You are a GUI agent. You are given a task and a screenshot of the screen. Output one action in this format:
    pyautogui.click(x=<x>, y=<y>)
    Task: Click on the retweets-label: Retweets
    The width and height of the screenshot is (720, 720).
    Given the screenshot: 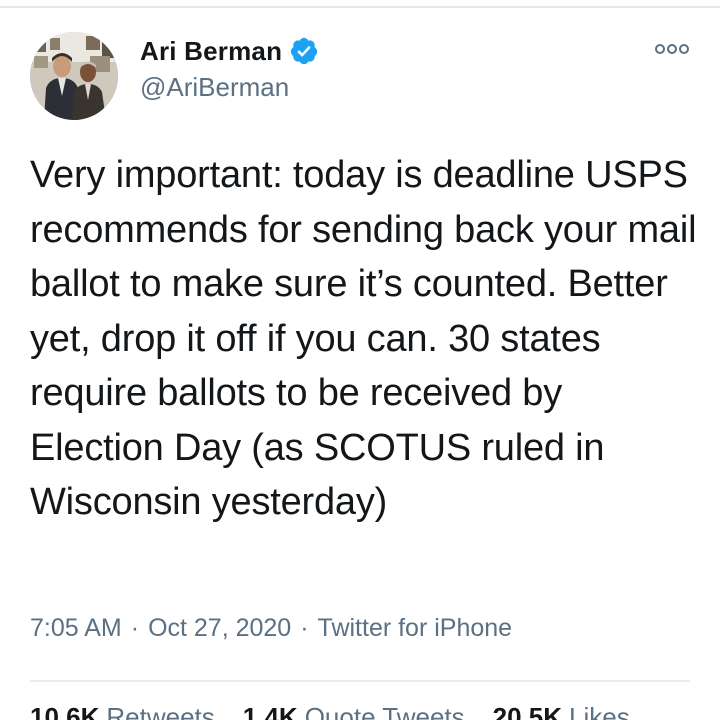 What is the action you would take?
    pyautogui.click(x=160, y=711)
    